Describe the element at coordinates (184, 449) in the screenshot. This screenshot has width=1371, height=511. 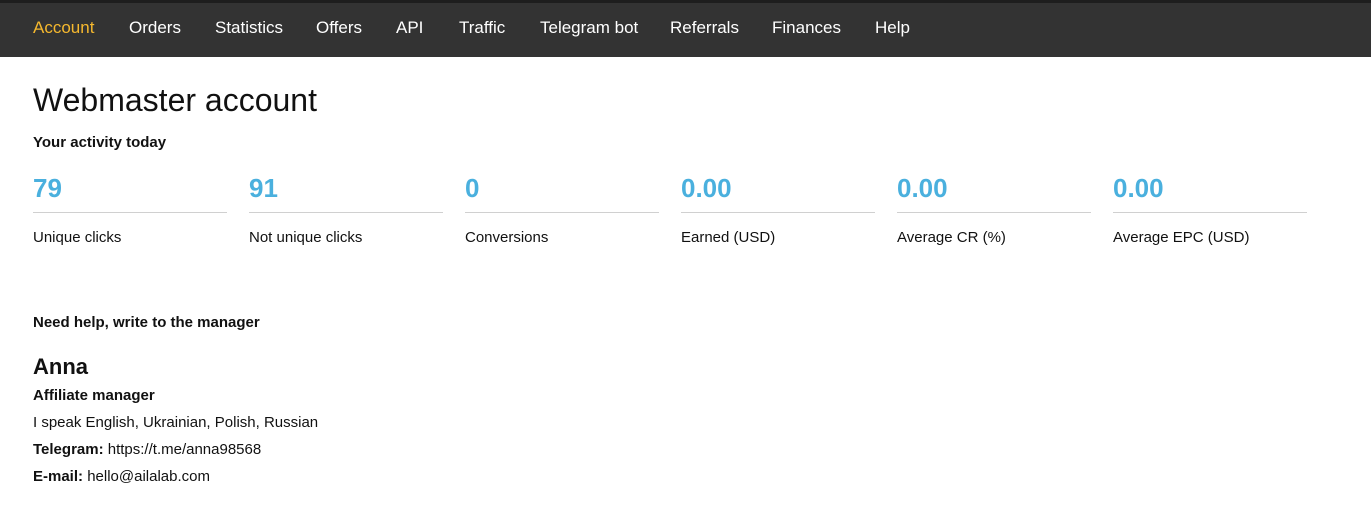
I see `telegram-link: https://t.me/anna98568` at that location.